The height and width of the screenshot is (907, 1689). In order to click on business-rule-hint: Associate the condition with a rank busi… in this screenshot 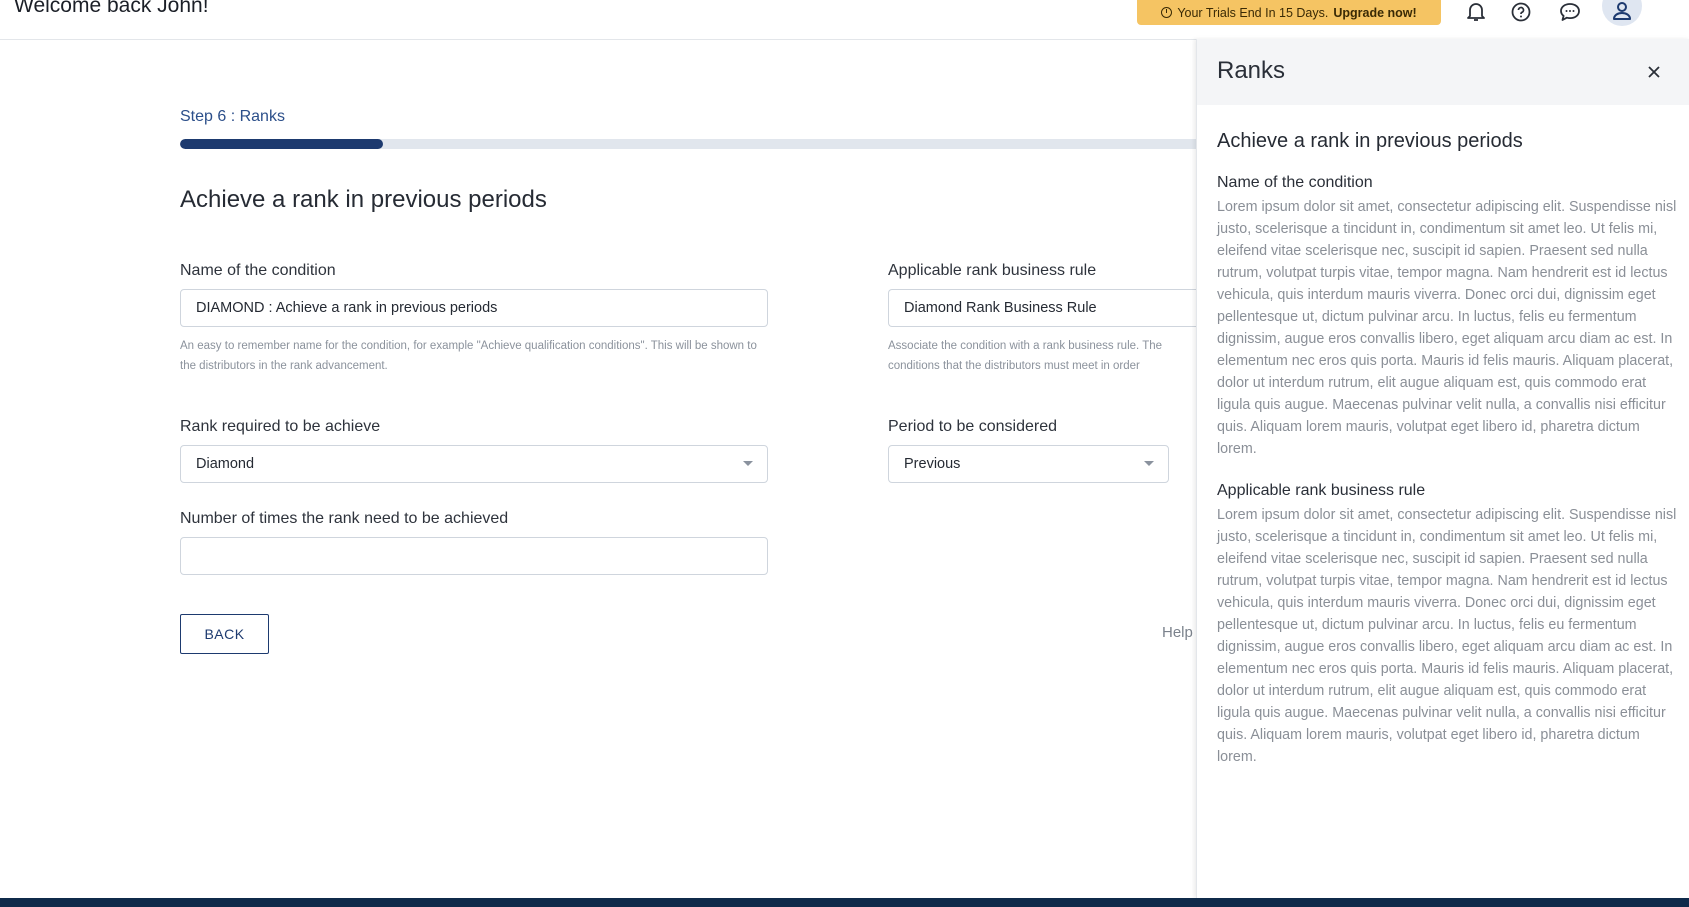, I will do `click(1025, 356)`.